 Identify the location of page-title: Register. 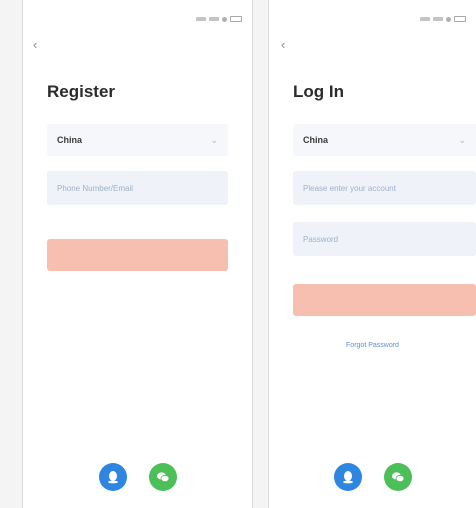
(81, 91).